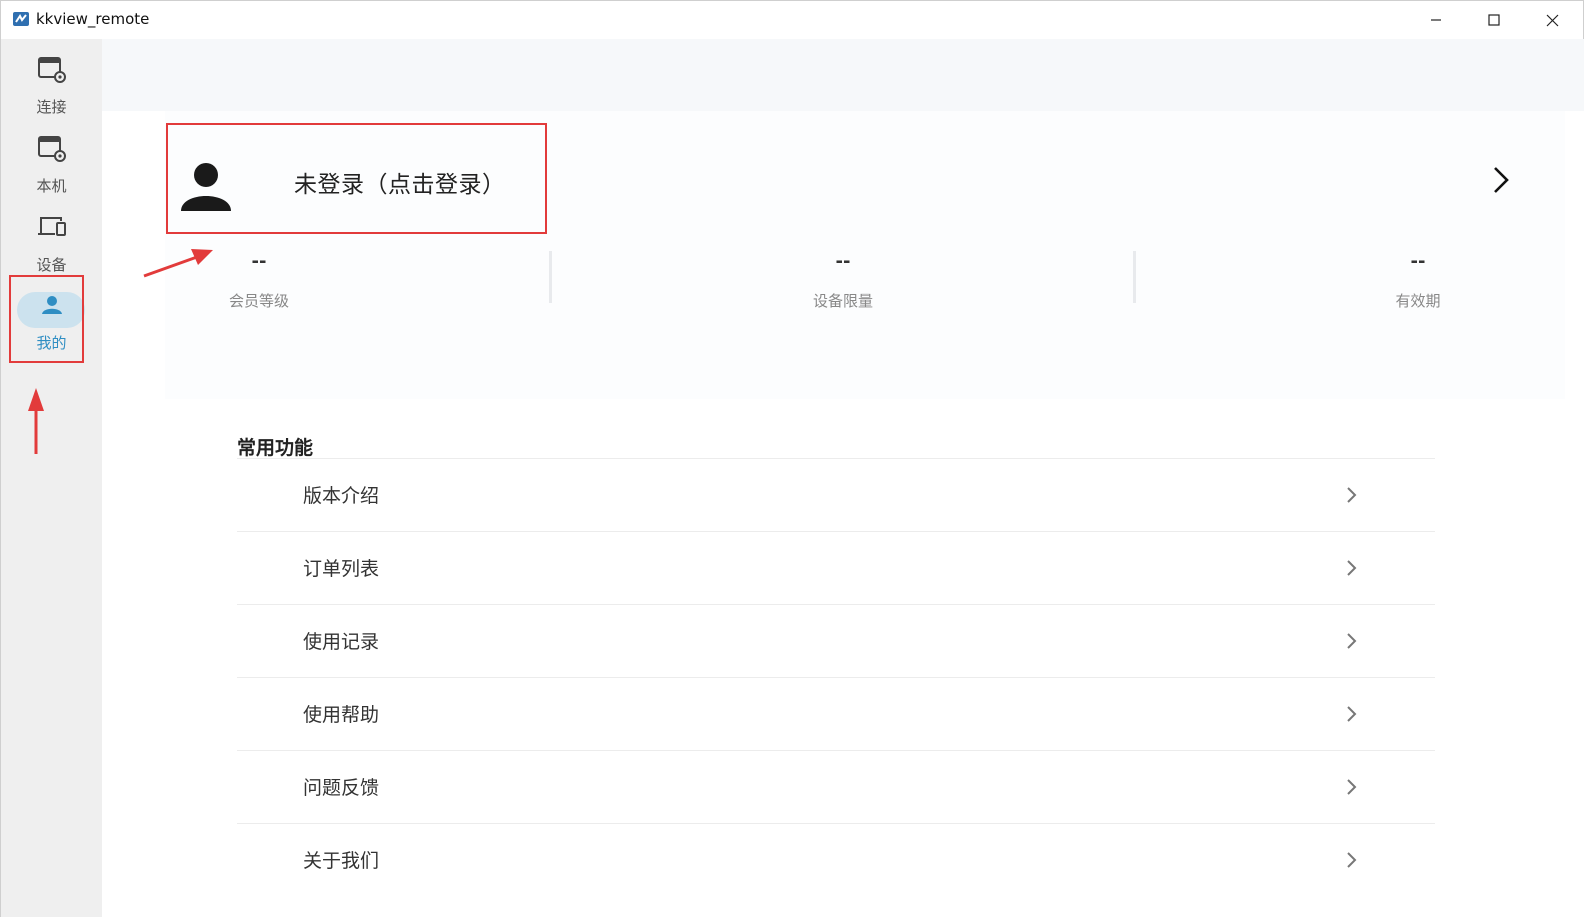 This screenshot has width=1584, height=918. What do you see at coordinates (51, 343) in the screenshot?
I see `sidebar-item-label: 我的` at bounding box center [51, 343].